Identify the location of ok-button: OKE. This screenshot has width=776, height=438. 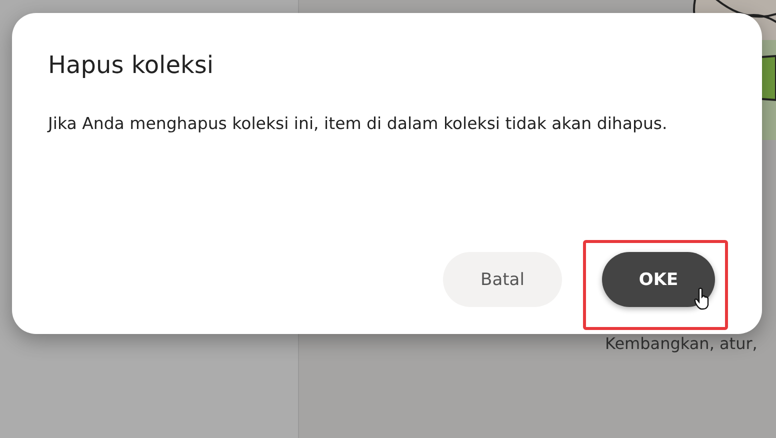
(658, 279).